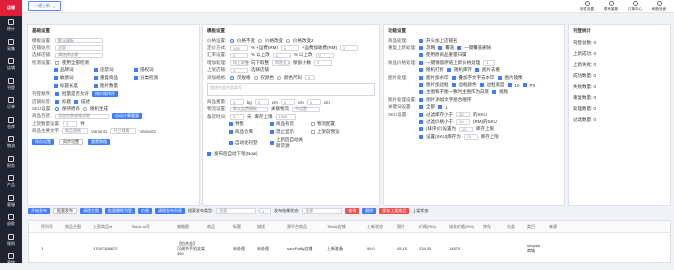 The width and height of the screenshot is (674, 270). Describe the element at coordinates (288, 132) in the screenshot. I see `option: 禁止显示` at that location.